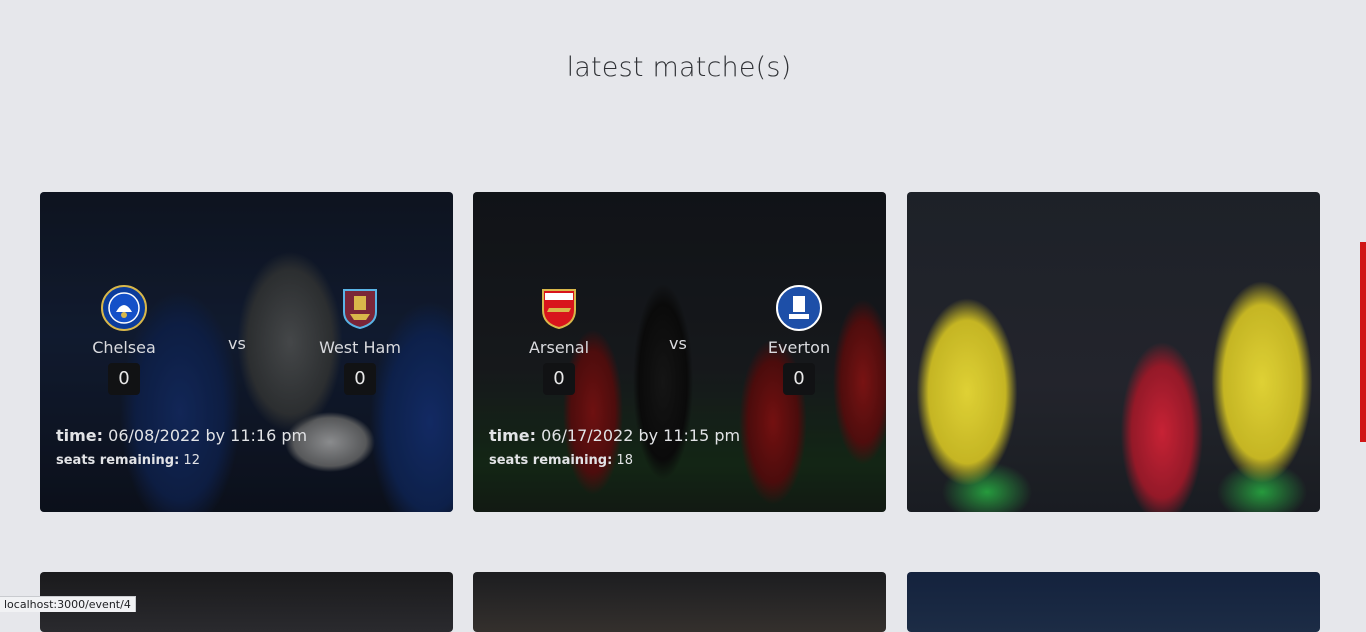  What do you see at coordinates (559, 347) in the screenshot?
I see `home-team-name: Arsenal` at bounding box center [559, 347].